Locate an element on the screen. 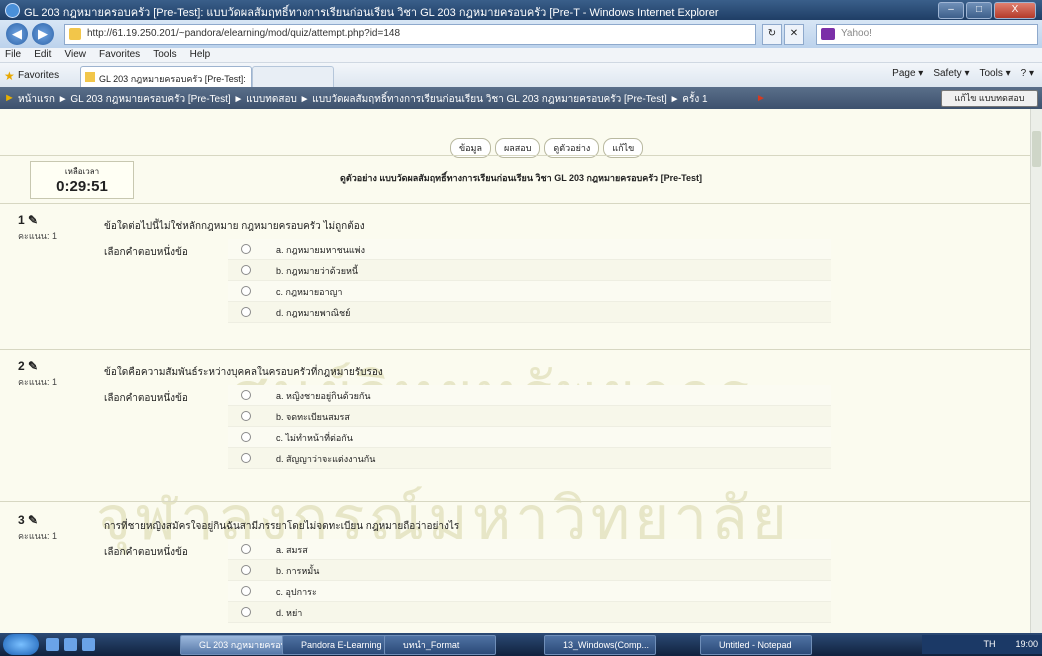  minimize-button: – is located at coordinates (951, 10).